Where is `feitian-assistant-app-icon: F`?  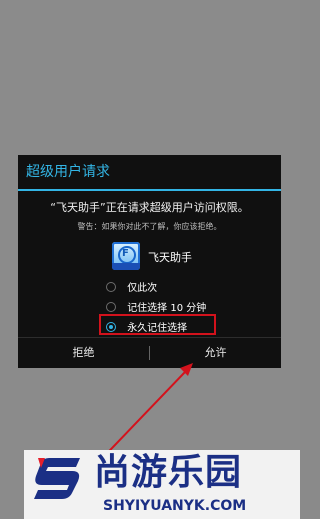 feitian-assistant-app-icon: F is located at coordinates (126, 256).